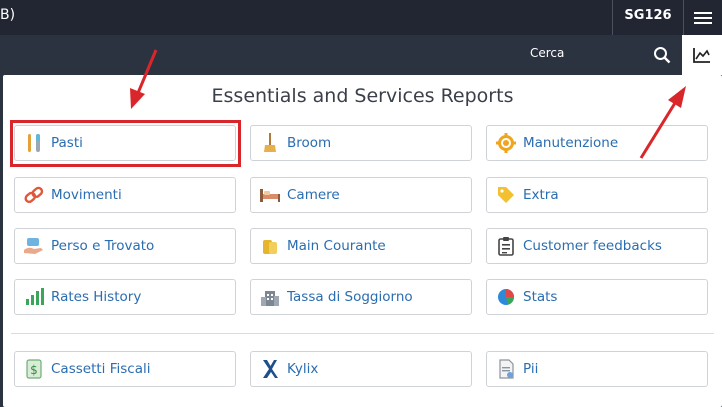 The image size is (722, 407). I want to click on report-tile-movimenti: Movimenti, so click(125, 195).